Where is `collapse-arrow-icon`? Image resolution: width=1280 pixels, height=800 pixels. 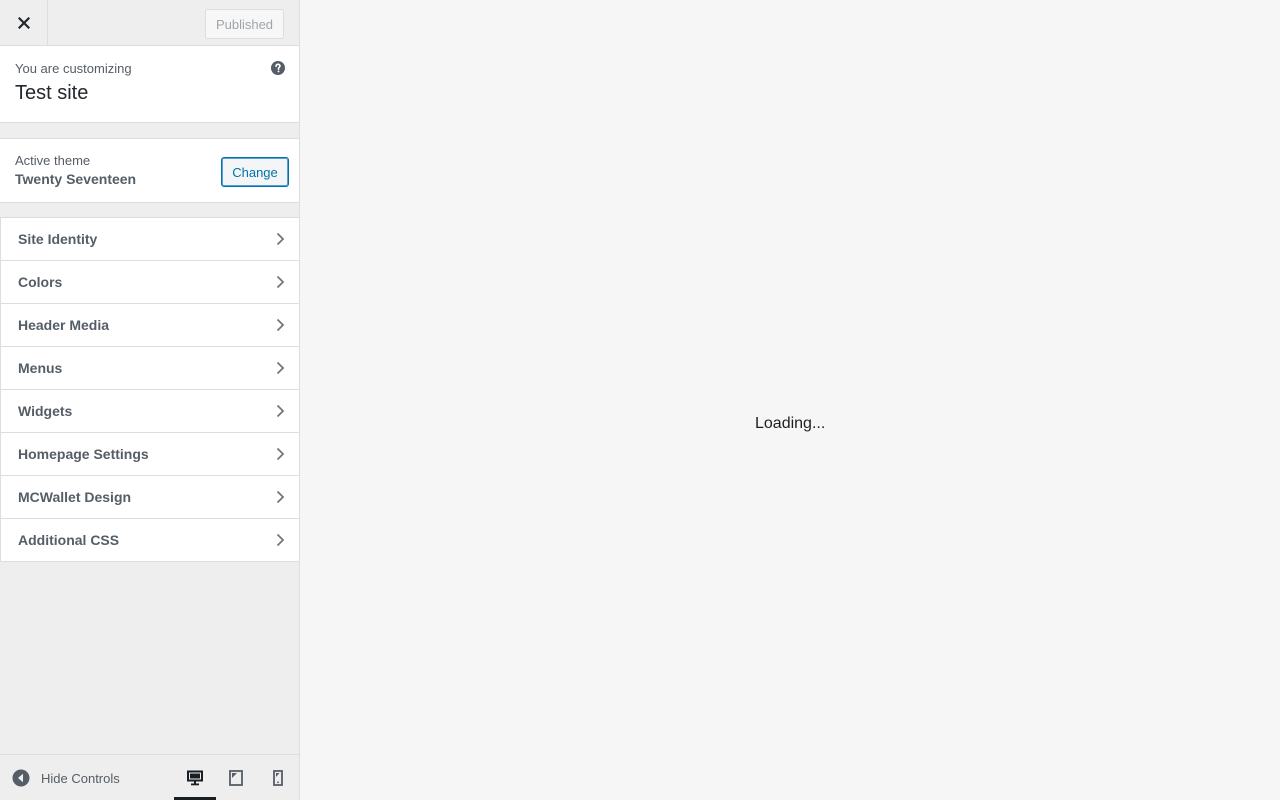
collapse-arrow-icon is located at coordinates (21, 778).